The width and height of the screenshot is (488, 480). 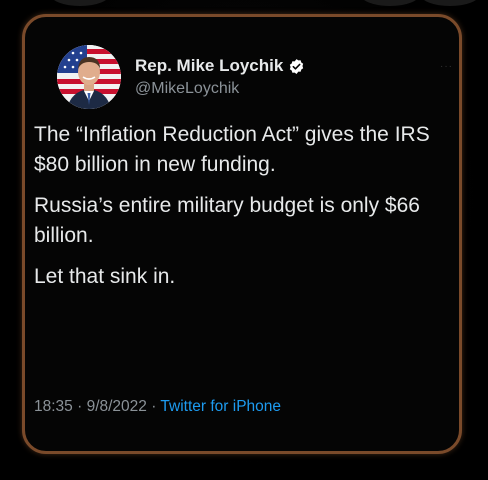 What do you see at coordinates (220, 406) in the screenshot?
I see `tweet-source-link: Twitter for iPhone` at bounding box center [220, 406].